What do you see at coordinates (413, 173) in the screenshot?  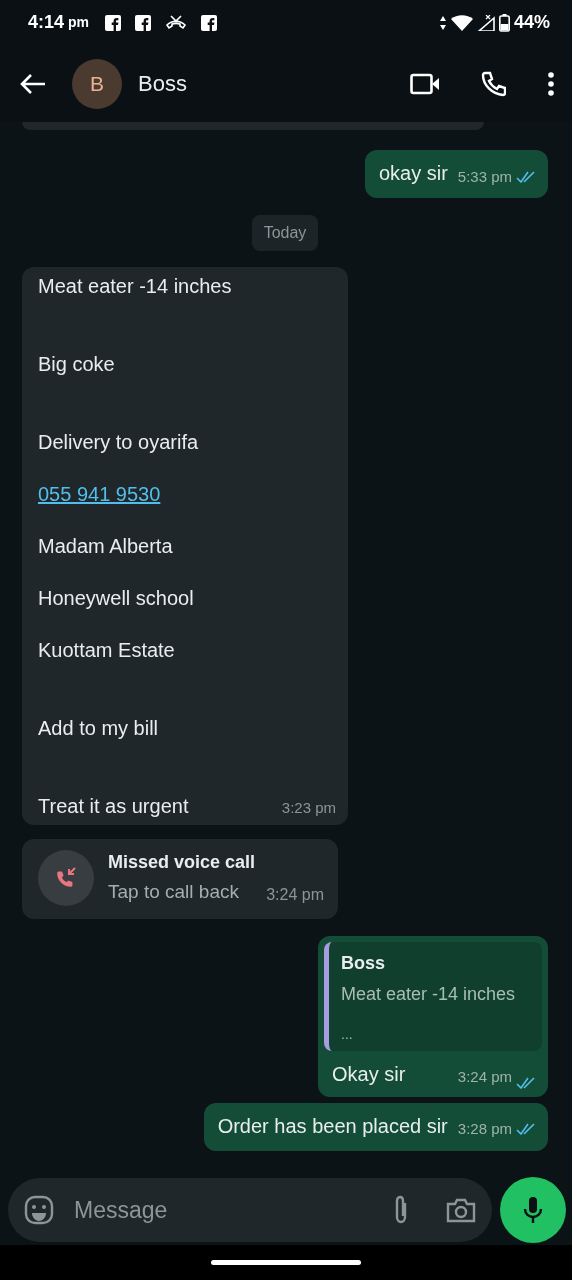 I see `message-text: okay sir` at bounding box center [413, 173].